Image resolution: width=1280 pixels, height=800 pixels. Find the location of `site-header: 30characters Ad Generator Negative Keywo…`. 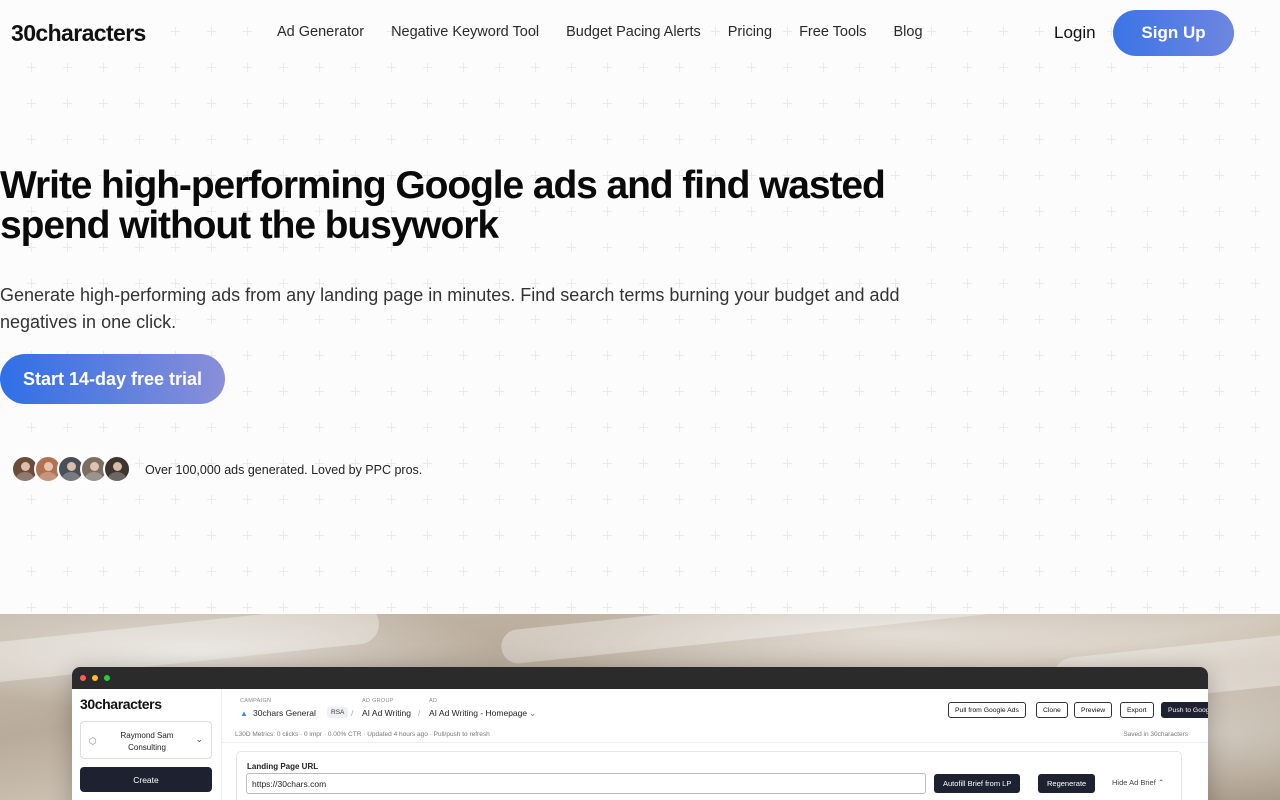

site-header: 30characters Ad Generator Negative Keywo… is located at coordinates (640, 33).